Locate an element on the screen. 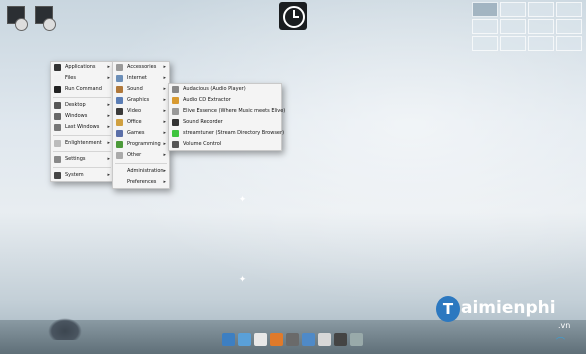  main-menu-item-files: Files ▸ is located at coordinates (82, 78).